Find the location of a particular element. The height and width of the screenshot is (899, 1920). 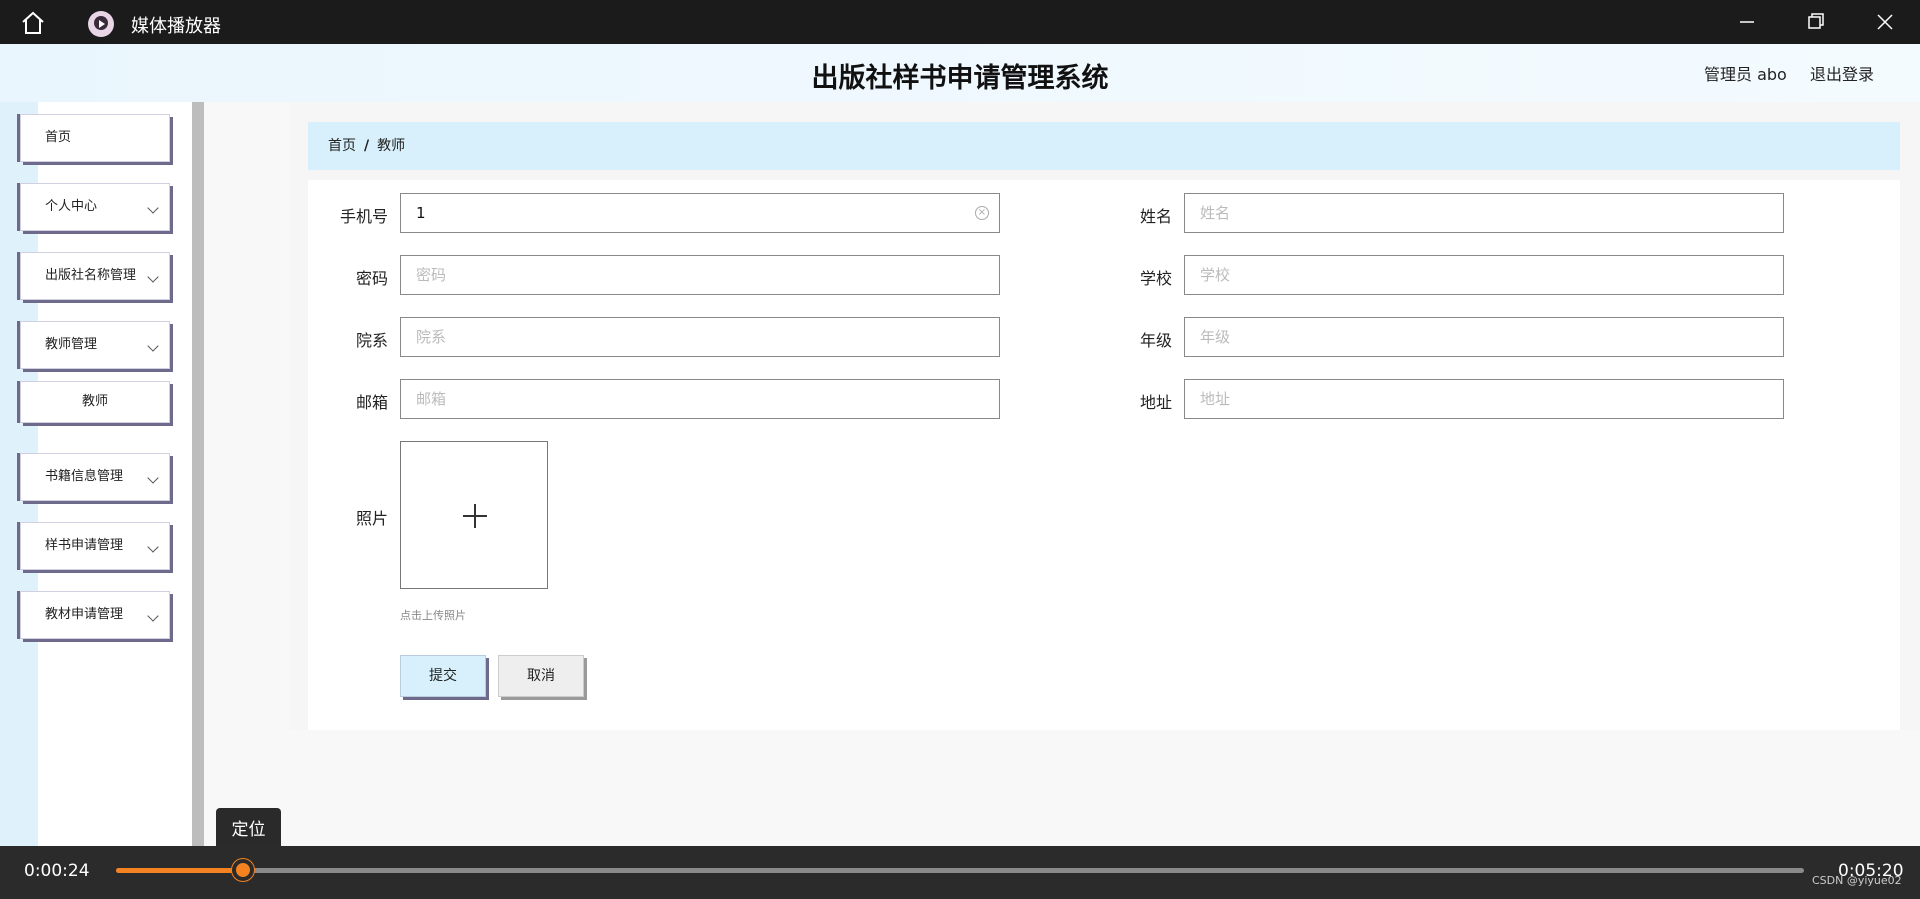

media-player-icon is located at coordinates (101, 24).